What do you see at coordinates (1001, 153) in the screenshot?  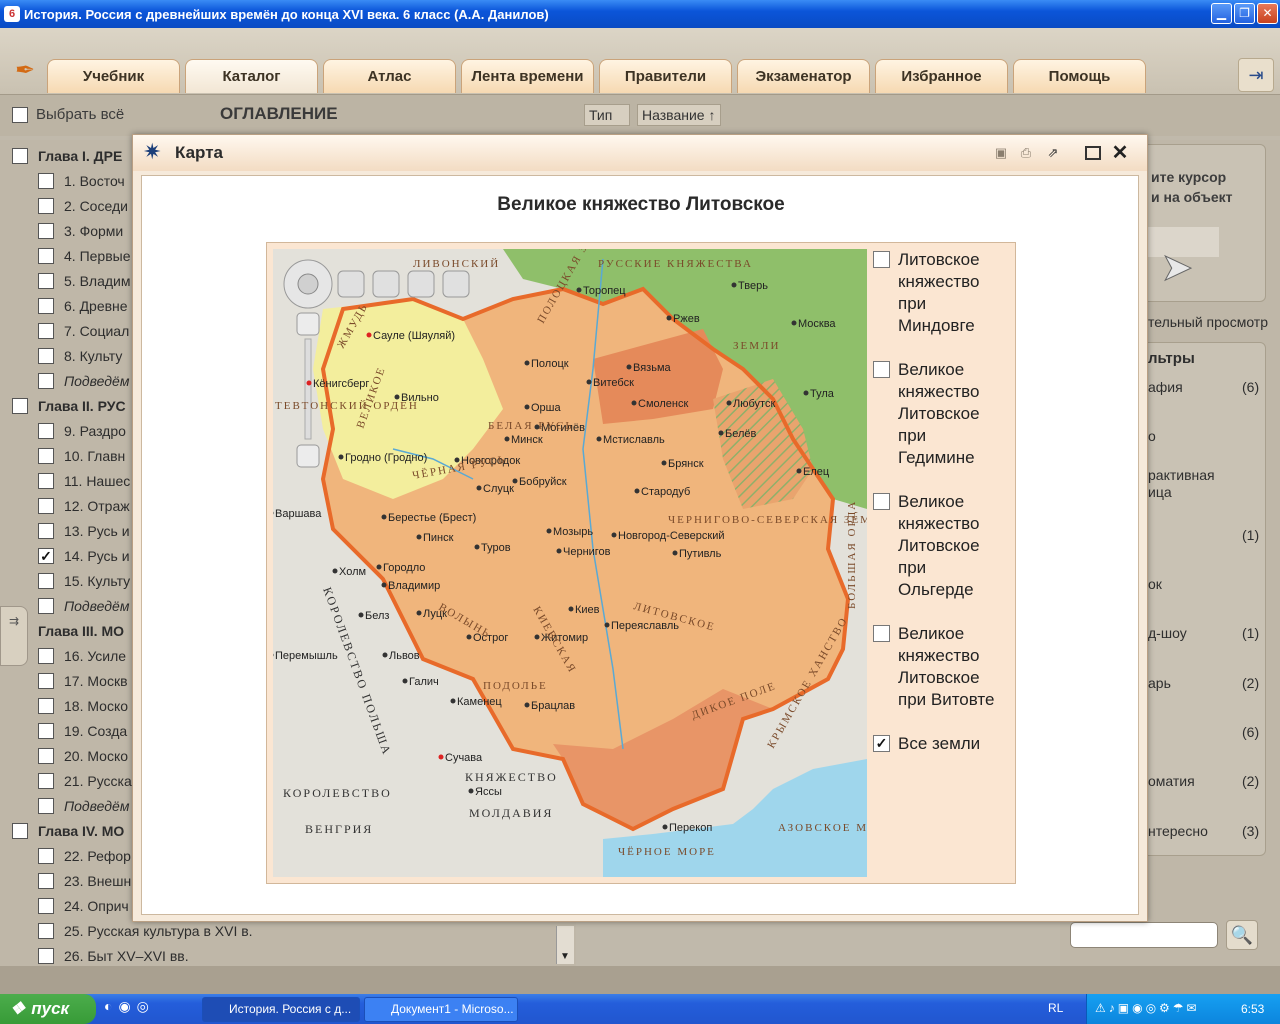 I see `save-icon: ▣` at bounding box center [1001, 153].